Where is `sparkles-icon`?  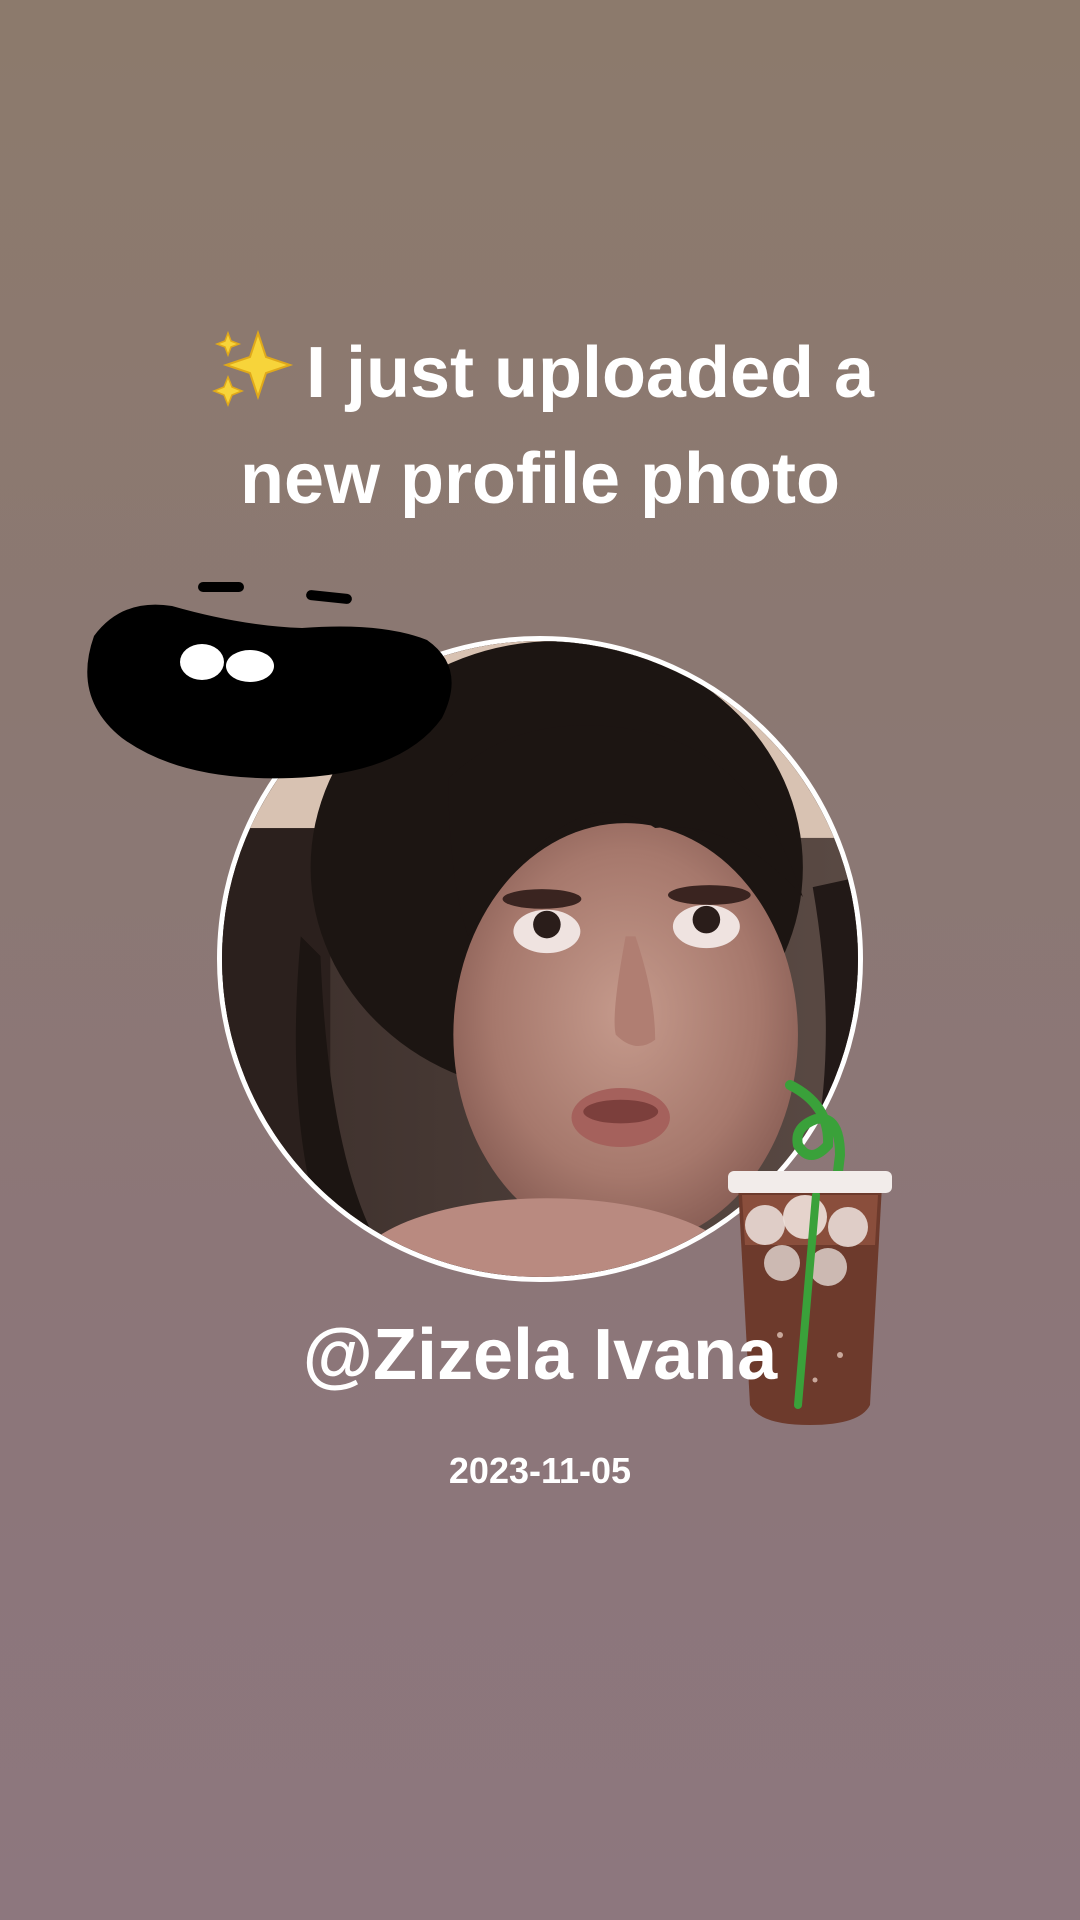 sparkles-icon is located at coordinates (254, 367).